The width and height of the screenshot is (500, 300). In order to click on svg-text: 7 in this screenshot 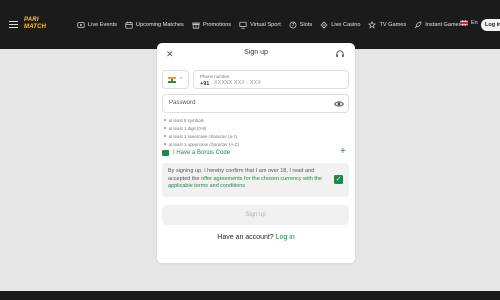, I will do `click(293, 24)`.